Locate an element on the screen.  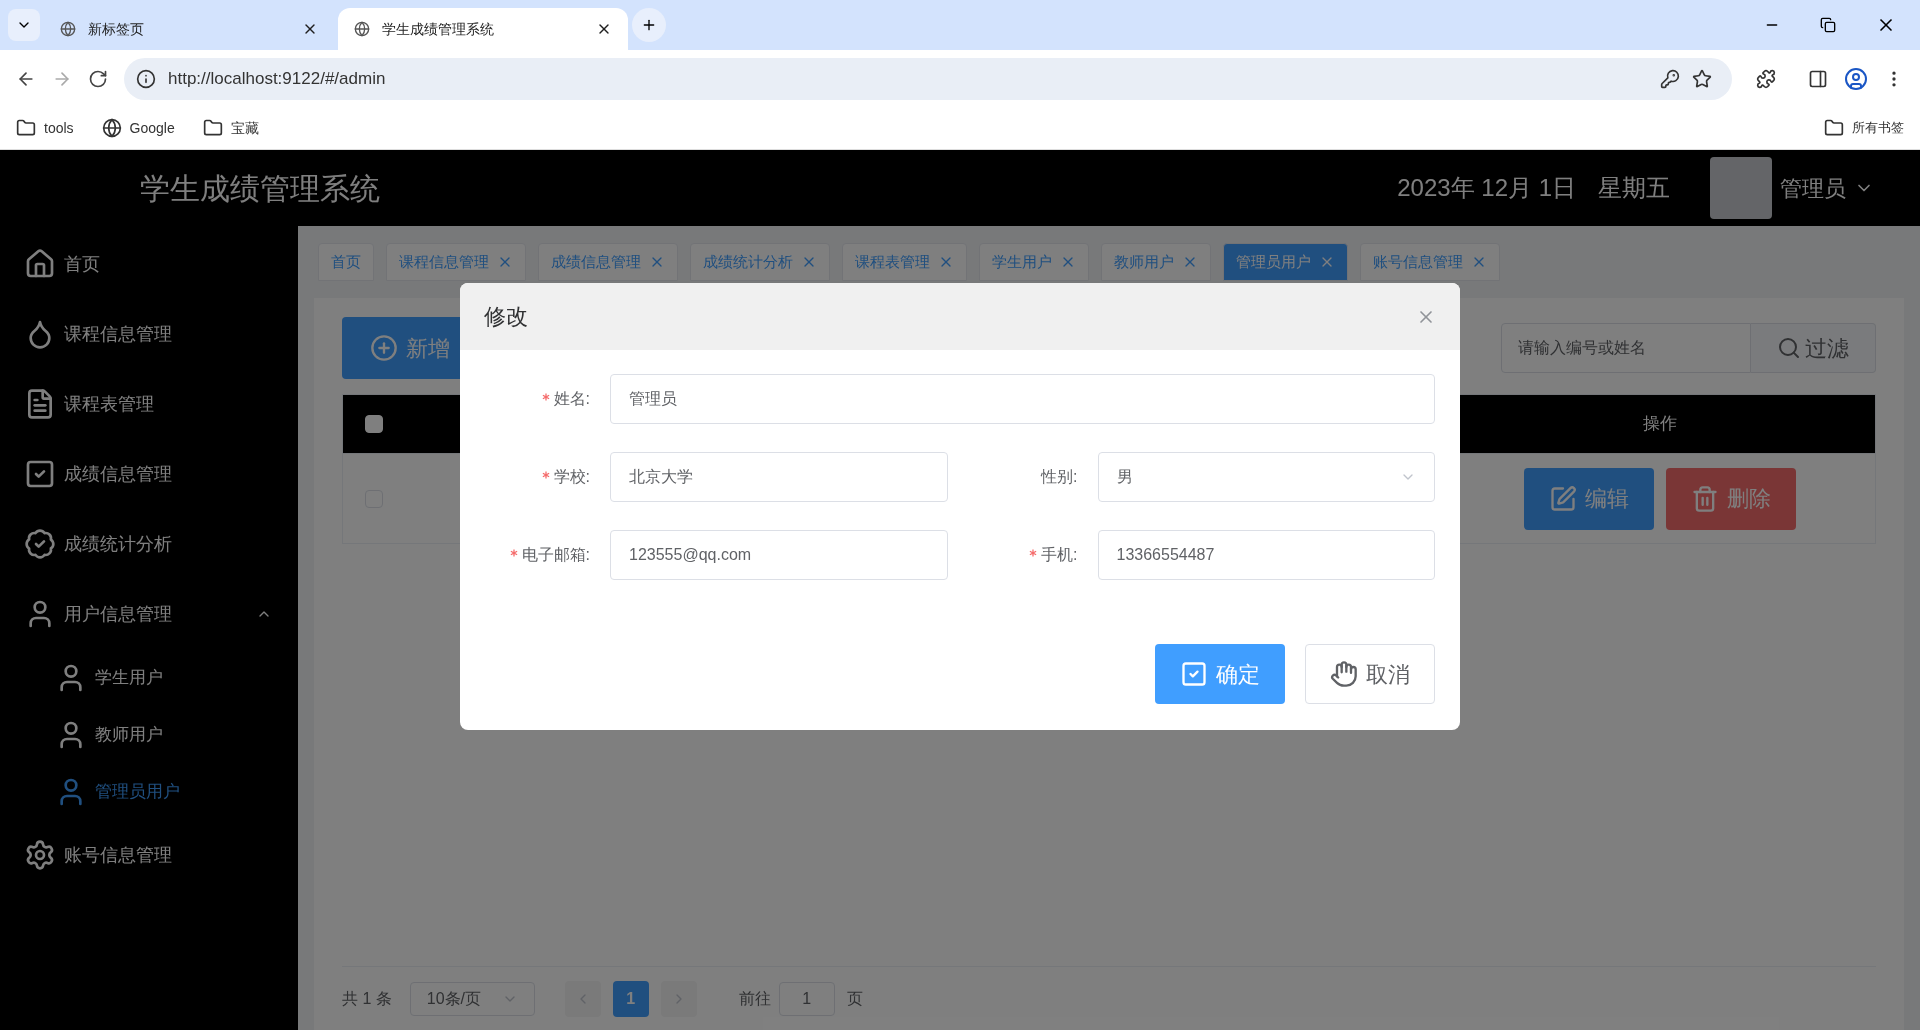
sidebar-item: 首页 is located at coordinates (149, 264).